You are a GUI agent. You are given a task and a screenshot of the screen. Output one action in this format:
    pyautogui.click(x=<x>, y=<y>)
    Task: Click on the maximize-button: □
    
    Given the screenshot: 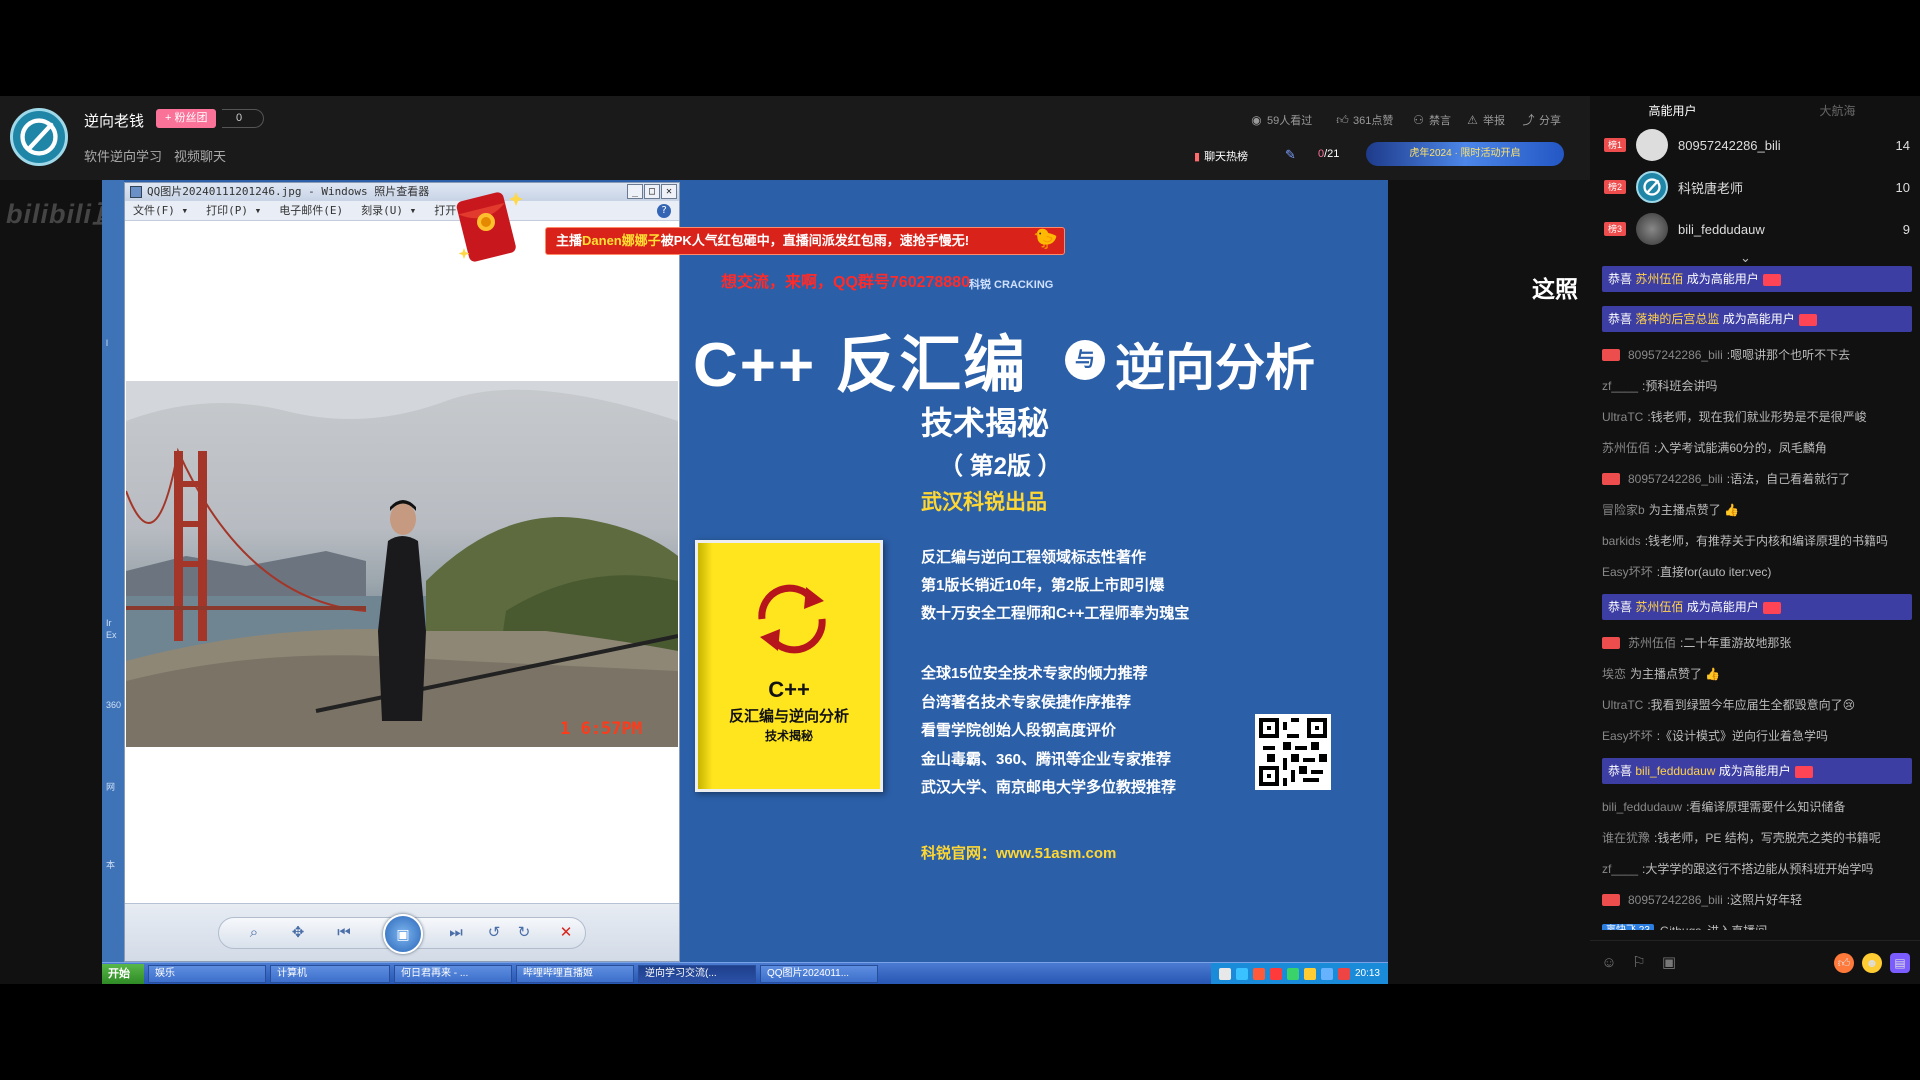 What is the action you would take?
    pyautogui.click(x=652, y=191)
    